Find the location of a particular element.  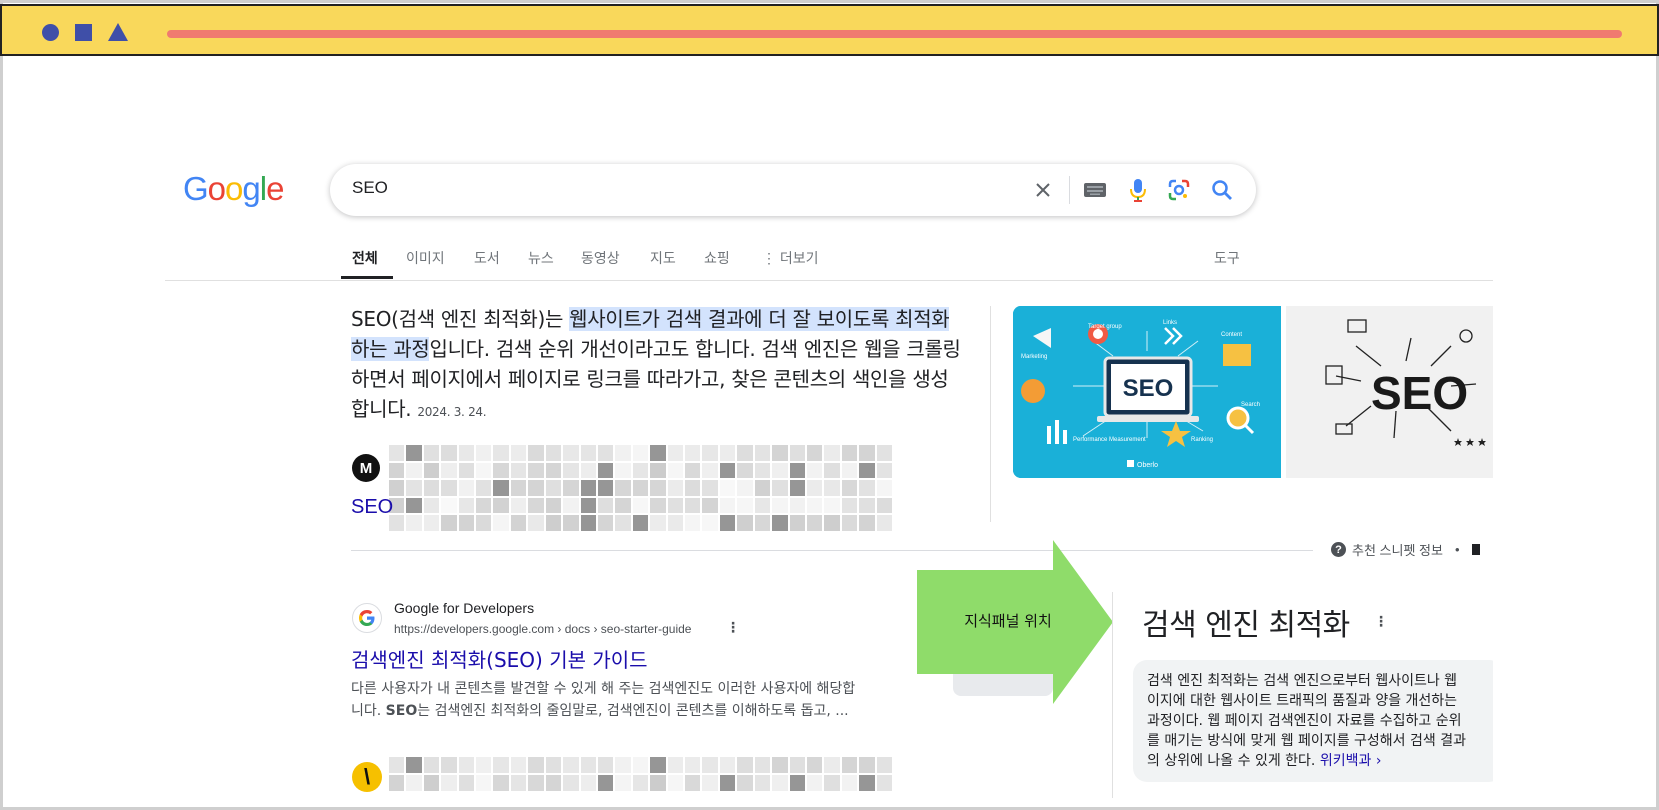

image-label: Search is located at coordinates (1250, 405).